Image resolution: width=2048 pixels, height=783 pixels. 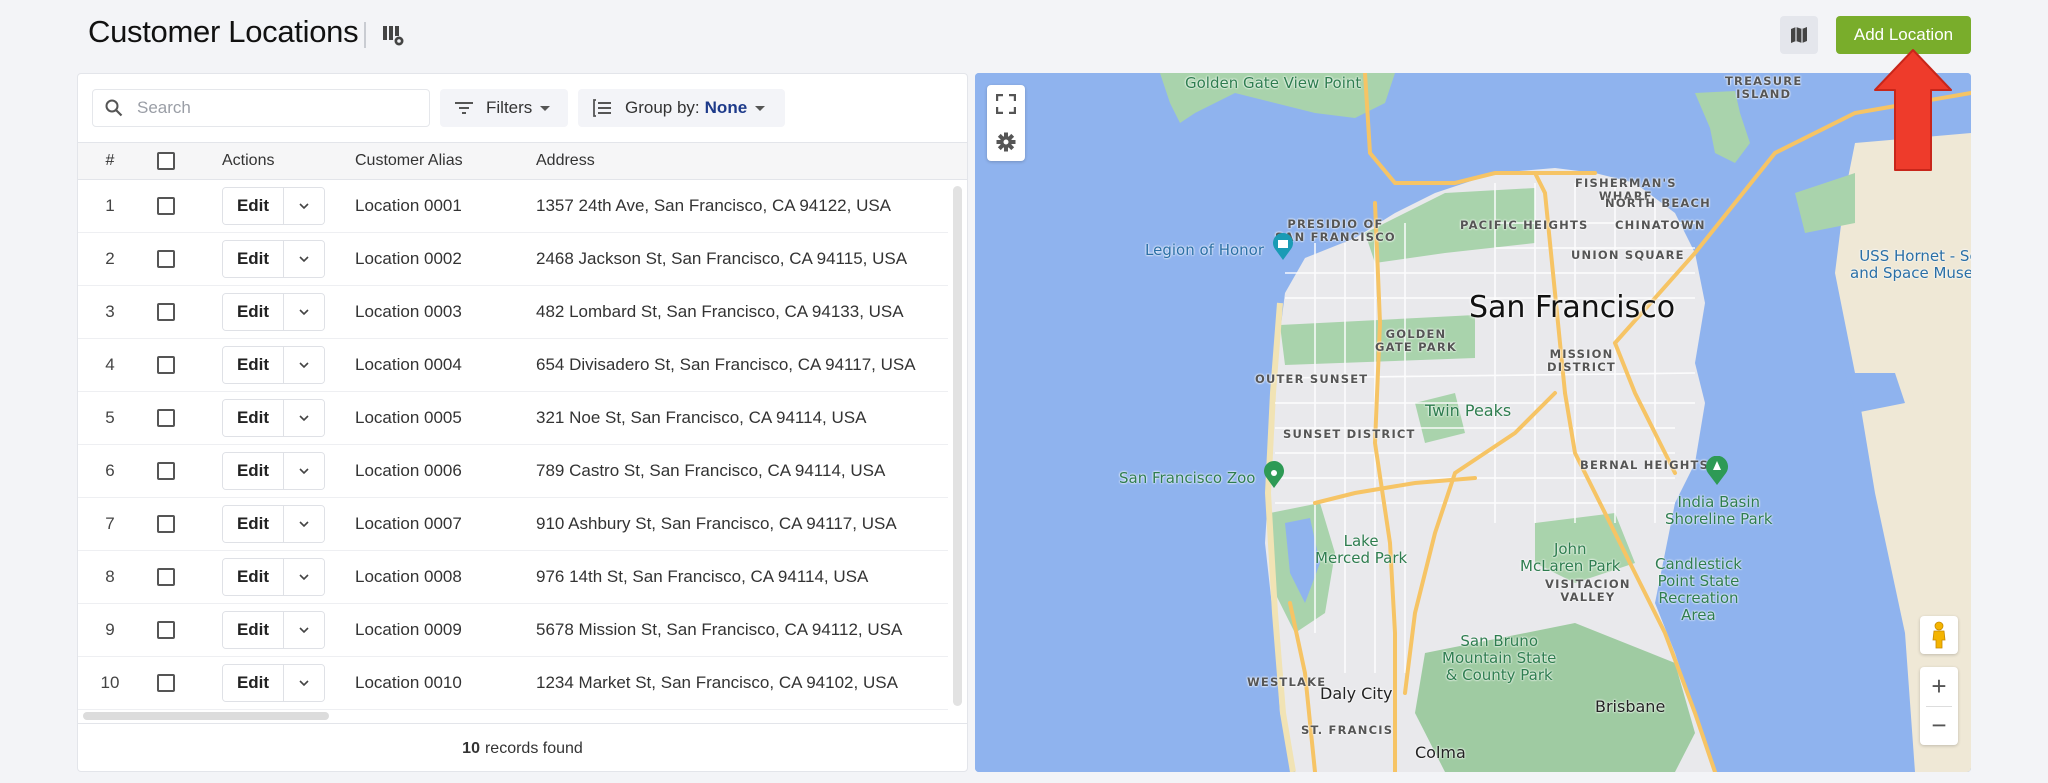 I want to click on customer-alias-cell: Location 0010, so click(x=408, y=682).